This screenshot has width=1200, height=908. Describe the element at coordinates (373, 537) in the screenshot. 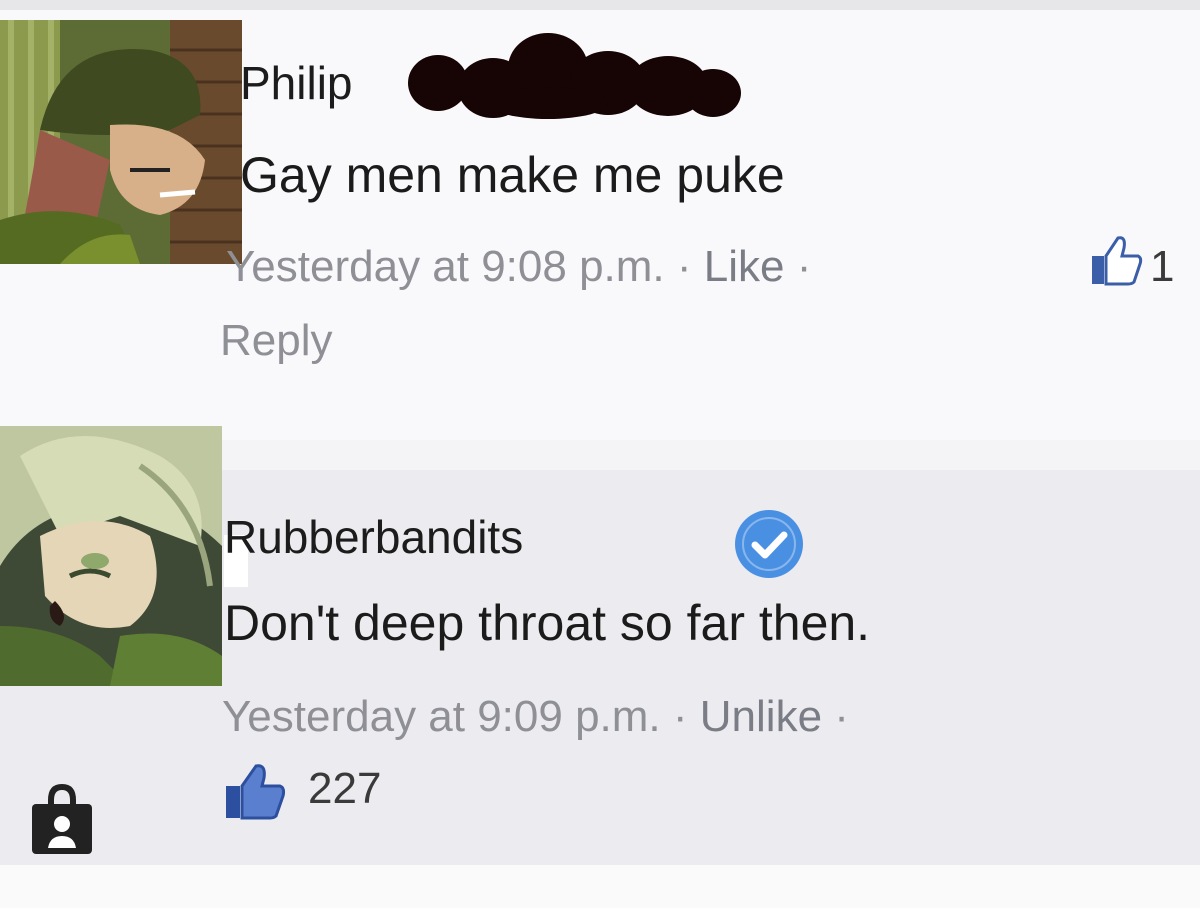

I see `comment-author-name: Rubberbandits` at that location.